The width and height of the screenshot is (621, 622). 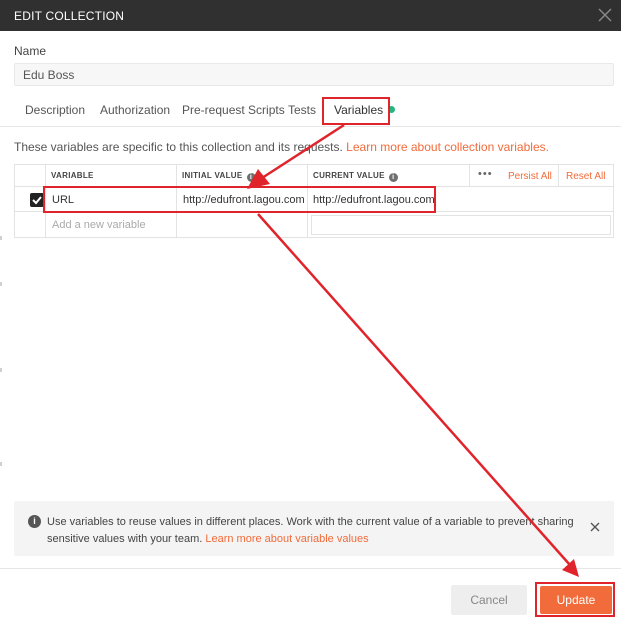 What do you see at coordinates (314, 74) in the screenshot?
I see `collection-name-input: Edu Boss` at bounding box center [314, 74].